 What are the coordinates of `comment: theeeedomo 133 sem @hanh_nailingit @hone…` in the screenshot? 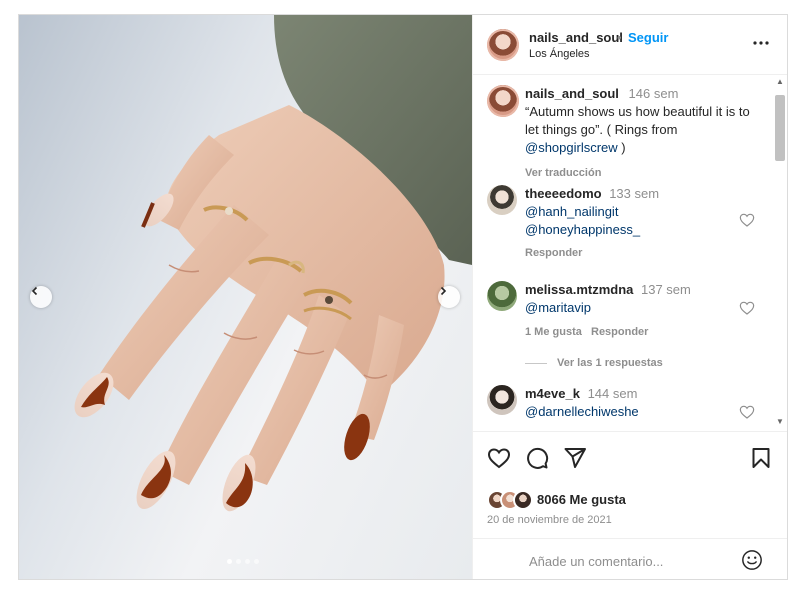 It's located at (630, 212).